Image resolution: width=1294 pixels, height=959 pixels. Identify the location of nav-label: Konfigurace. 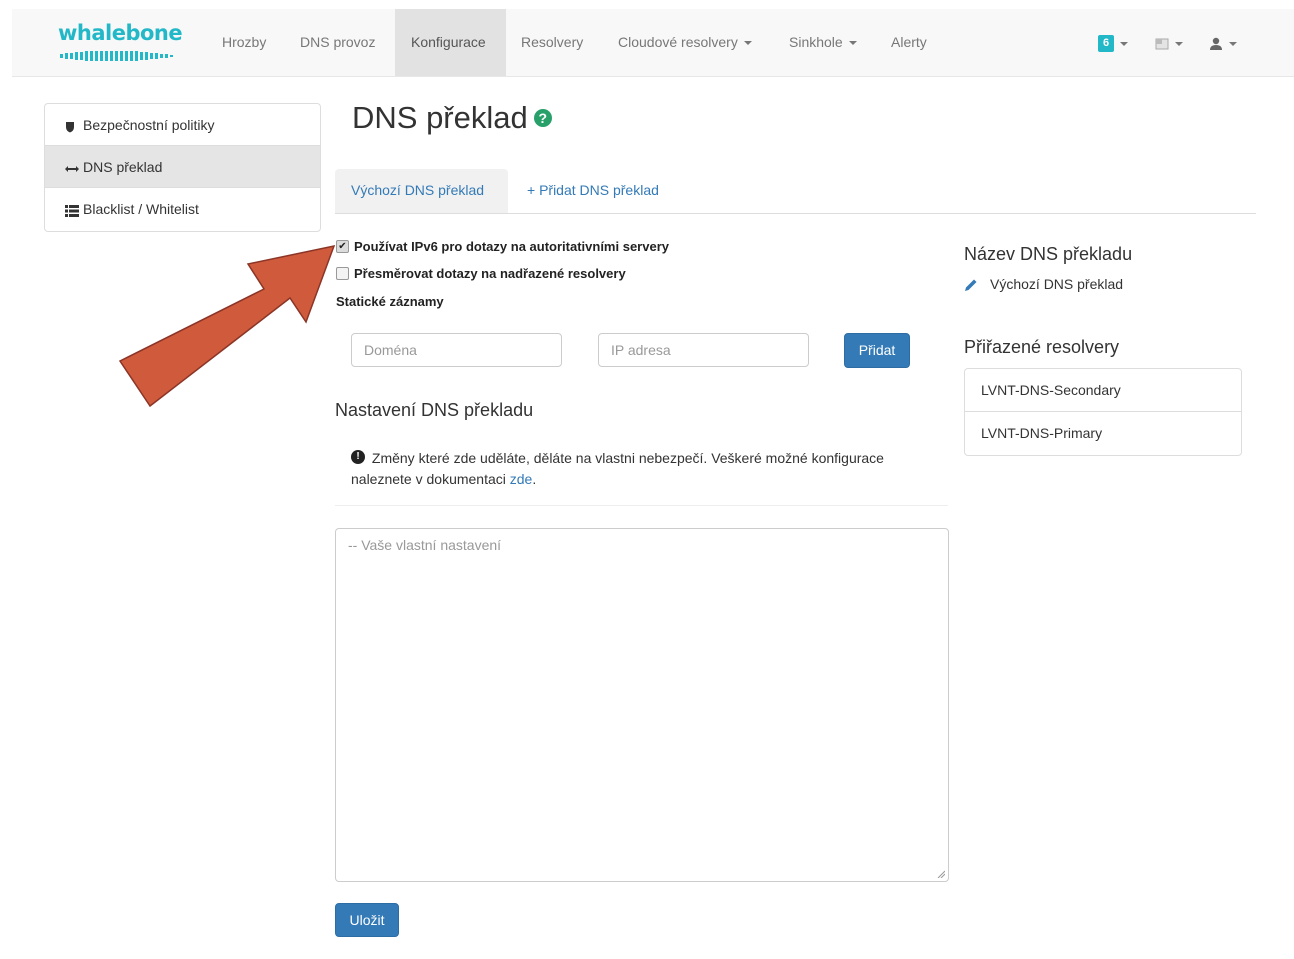
(448, 42).